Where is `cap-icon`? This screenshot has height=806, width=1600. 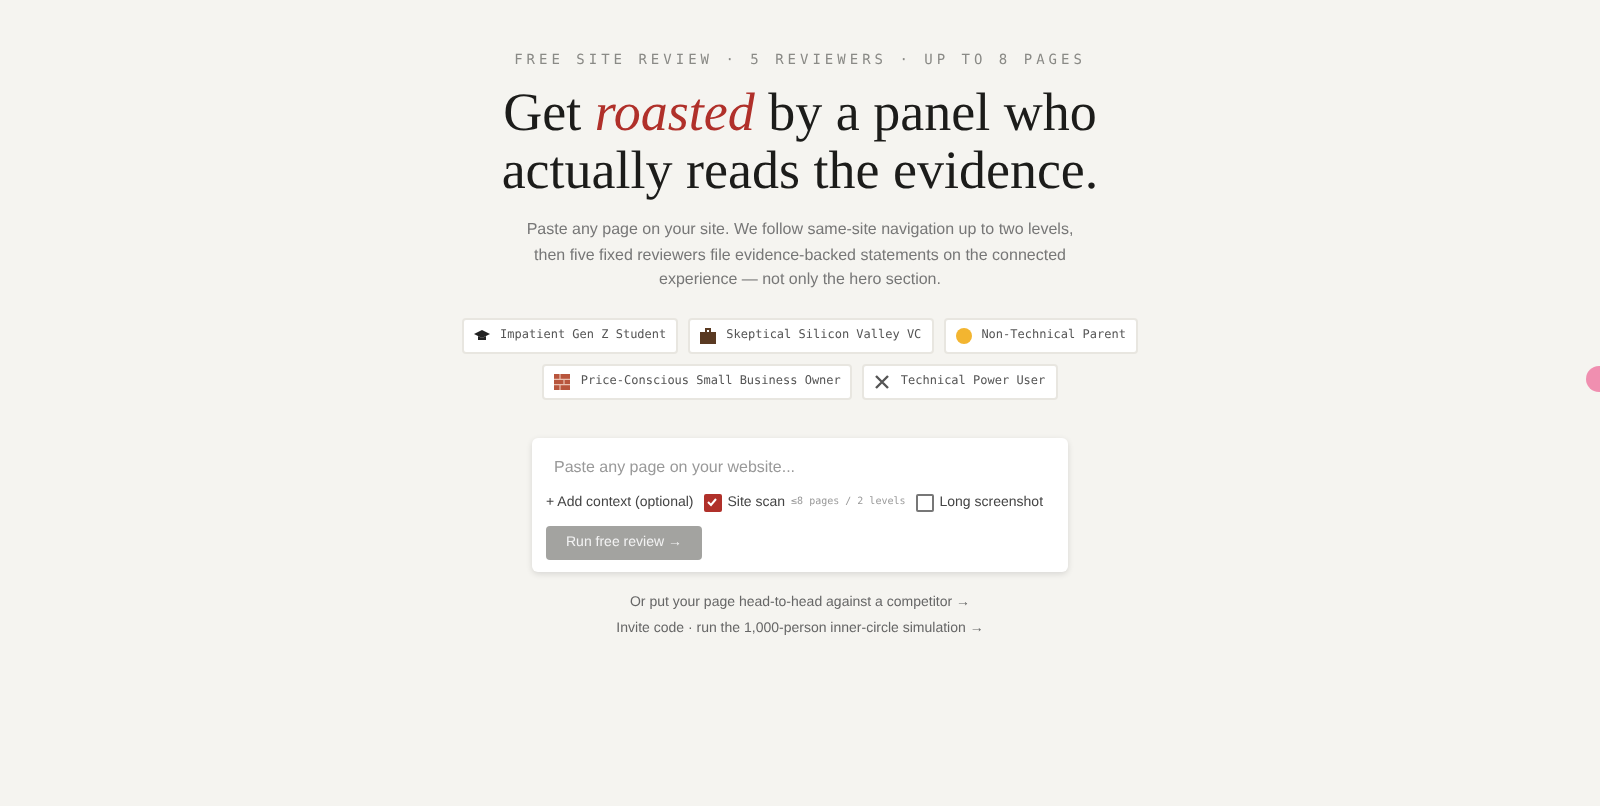
cap-icon is located at coordinates (482, 335).